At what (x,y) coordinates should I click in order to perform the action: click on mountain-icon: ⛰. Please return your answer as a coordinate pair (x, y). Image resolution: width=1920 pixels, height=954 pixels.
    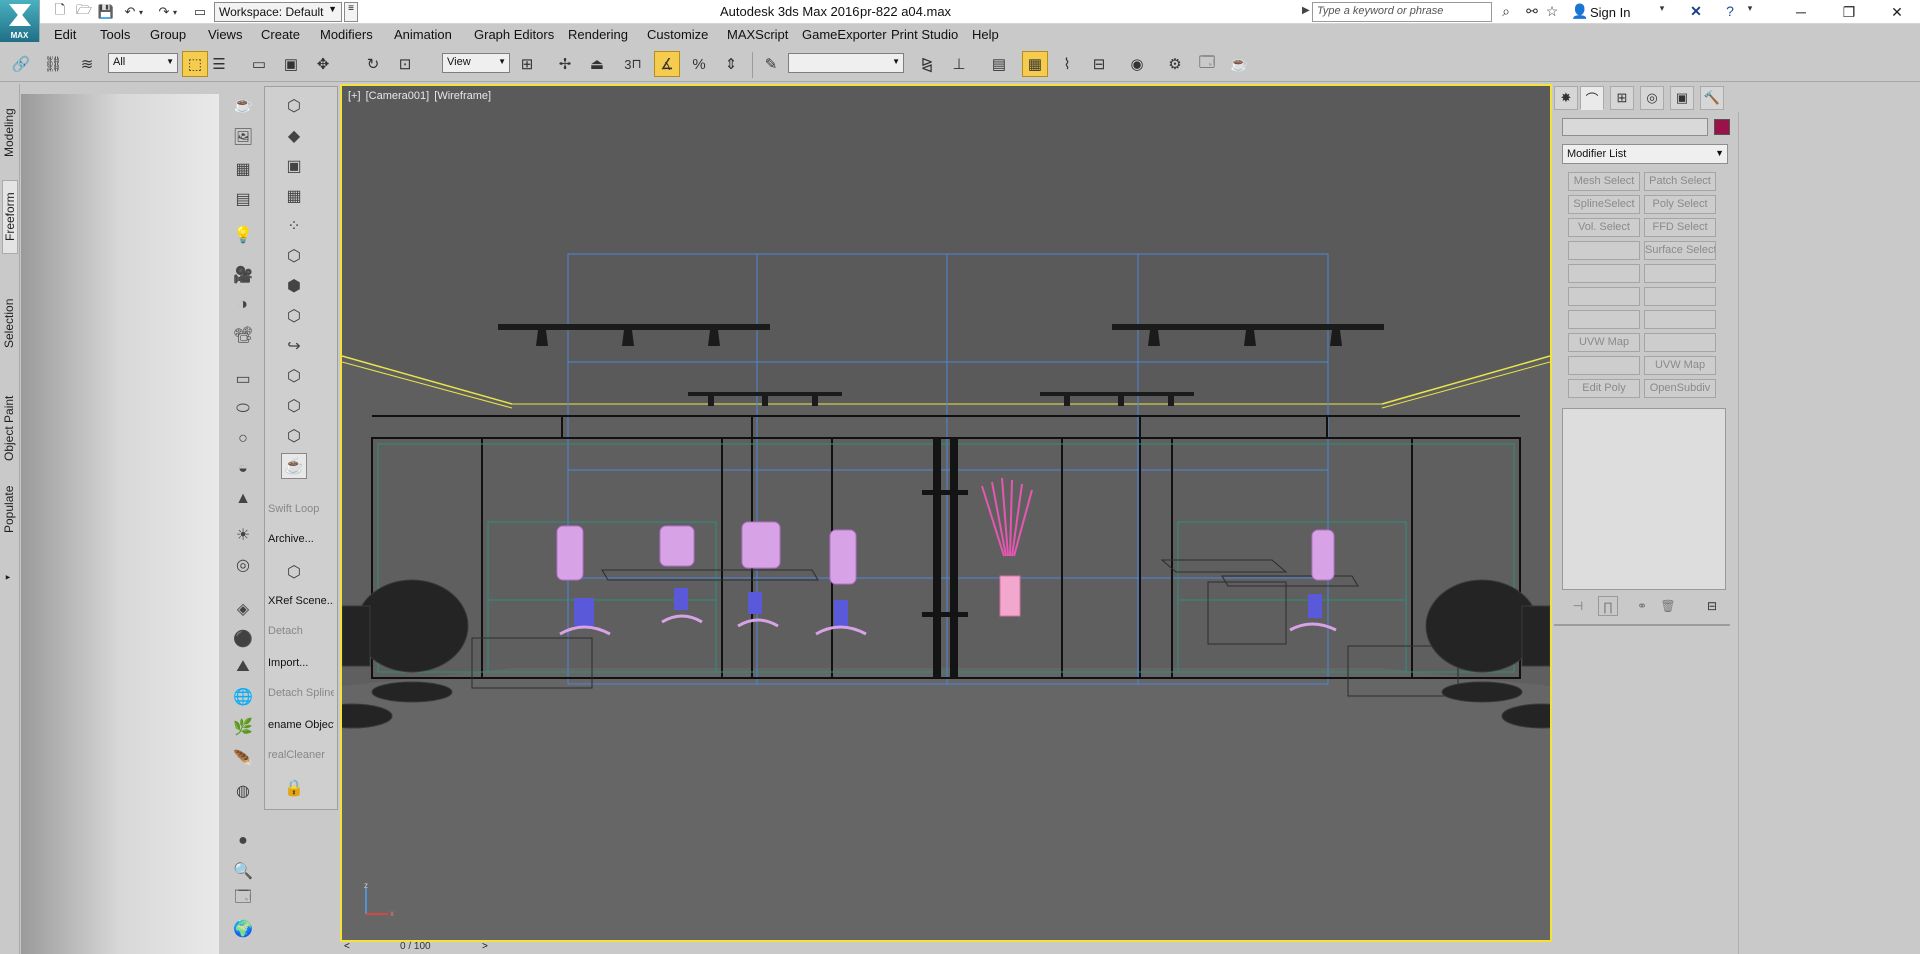
    Looking at the image, I should click on (243, 667).